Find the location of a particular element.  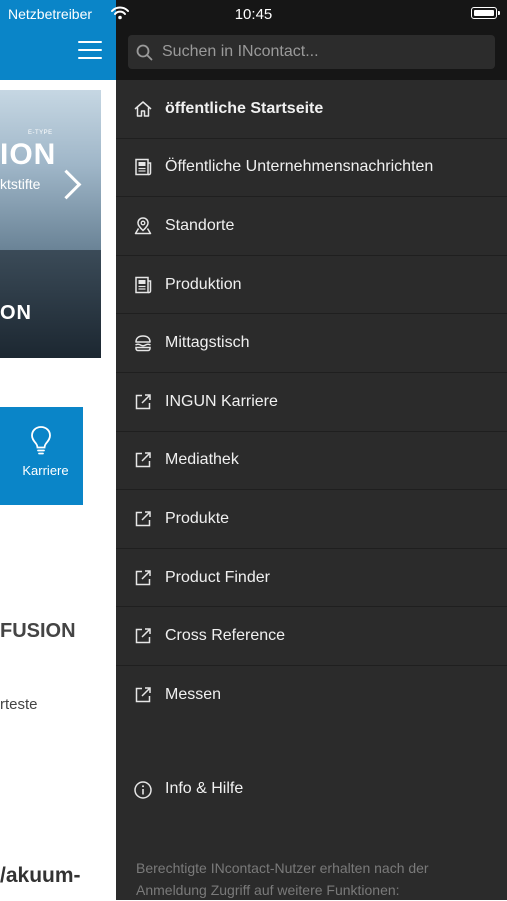

menu-item-mediathek: Mediathek is located at coordinates (311, 461).